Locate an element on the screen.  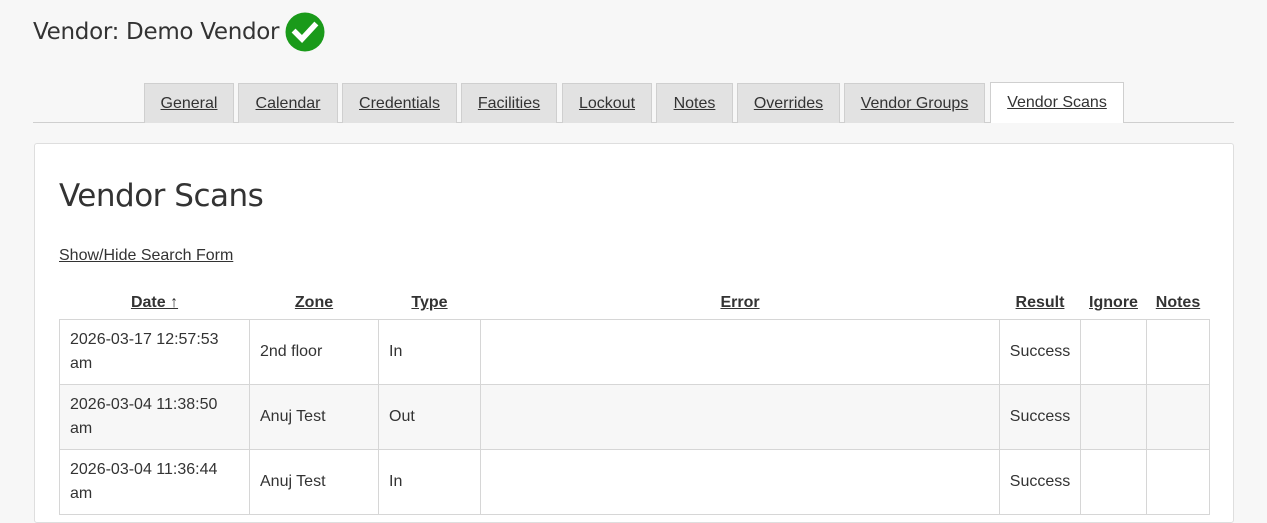
cell-date: 2026-03-04 11:36:44 am is located at coordinates (154, 481).